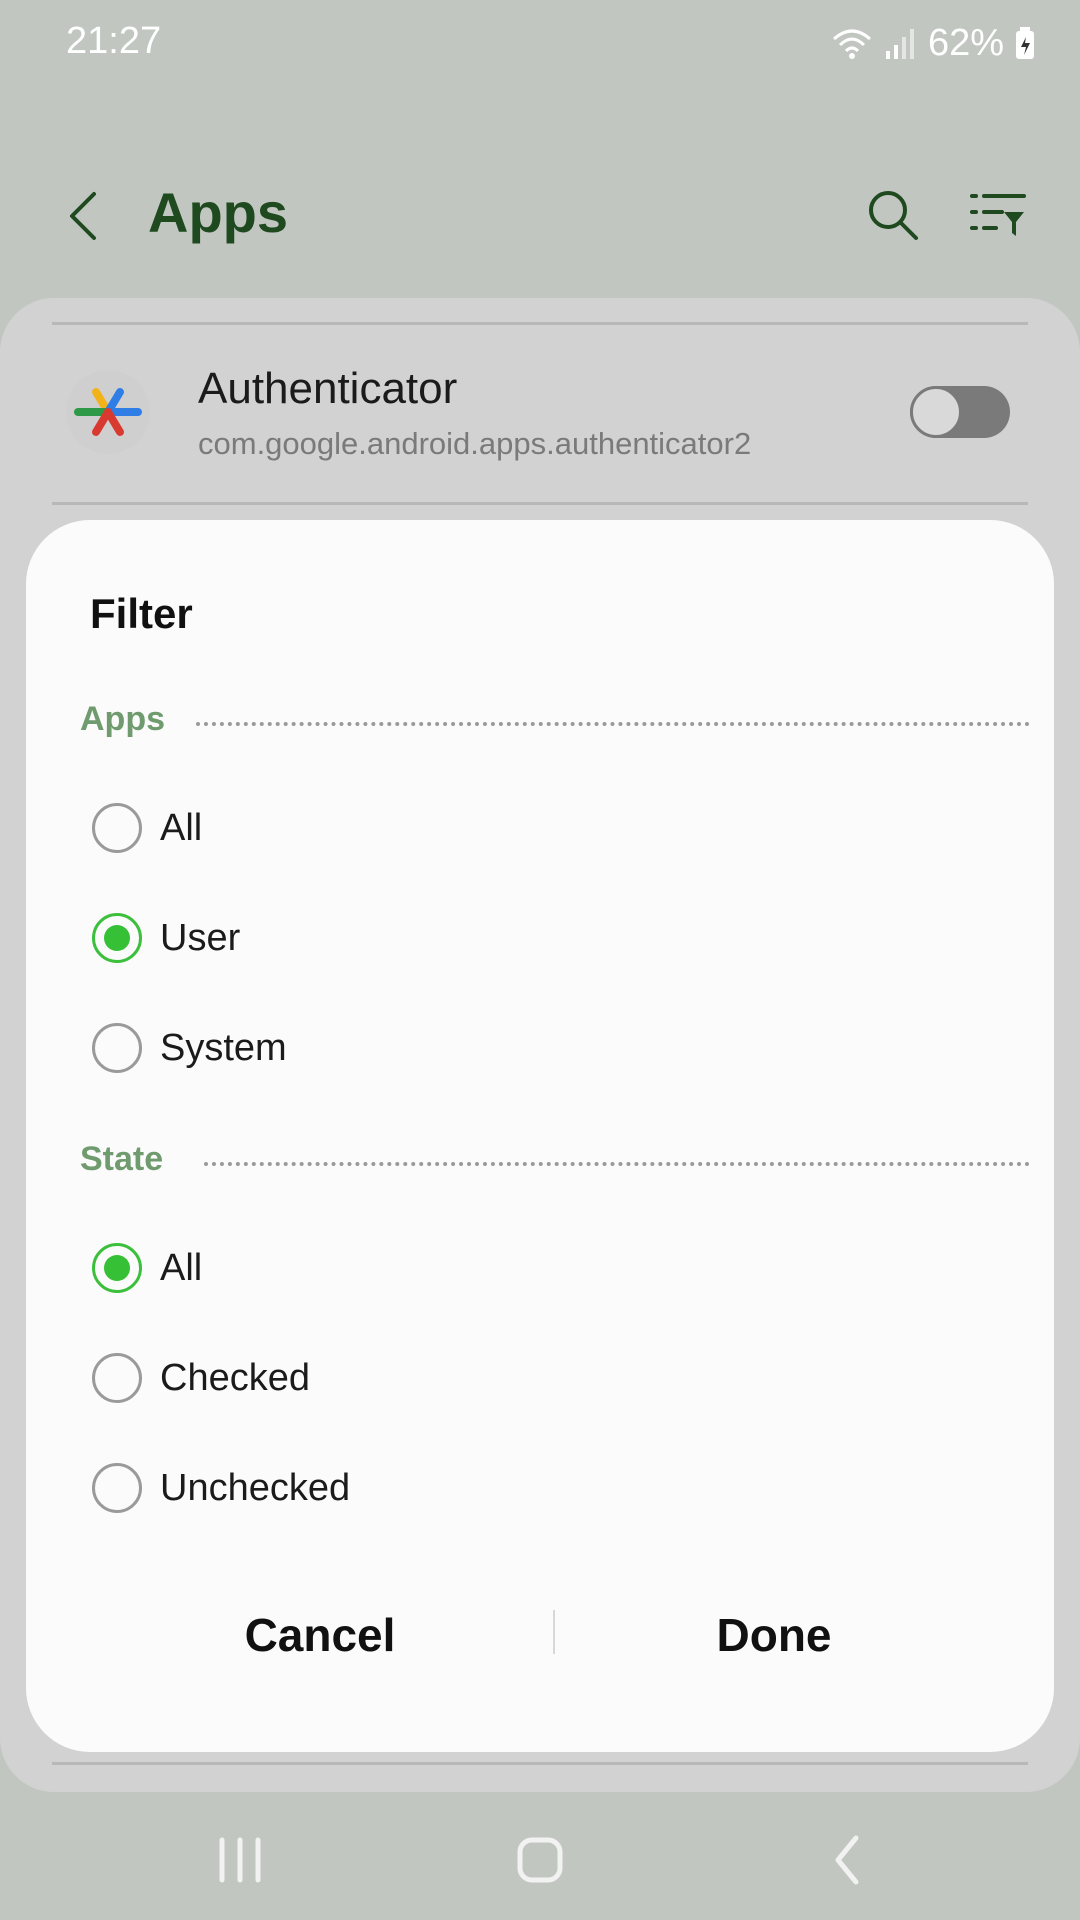  I want to click on back-button, so click(86, 216).